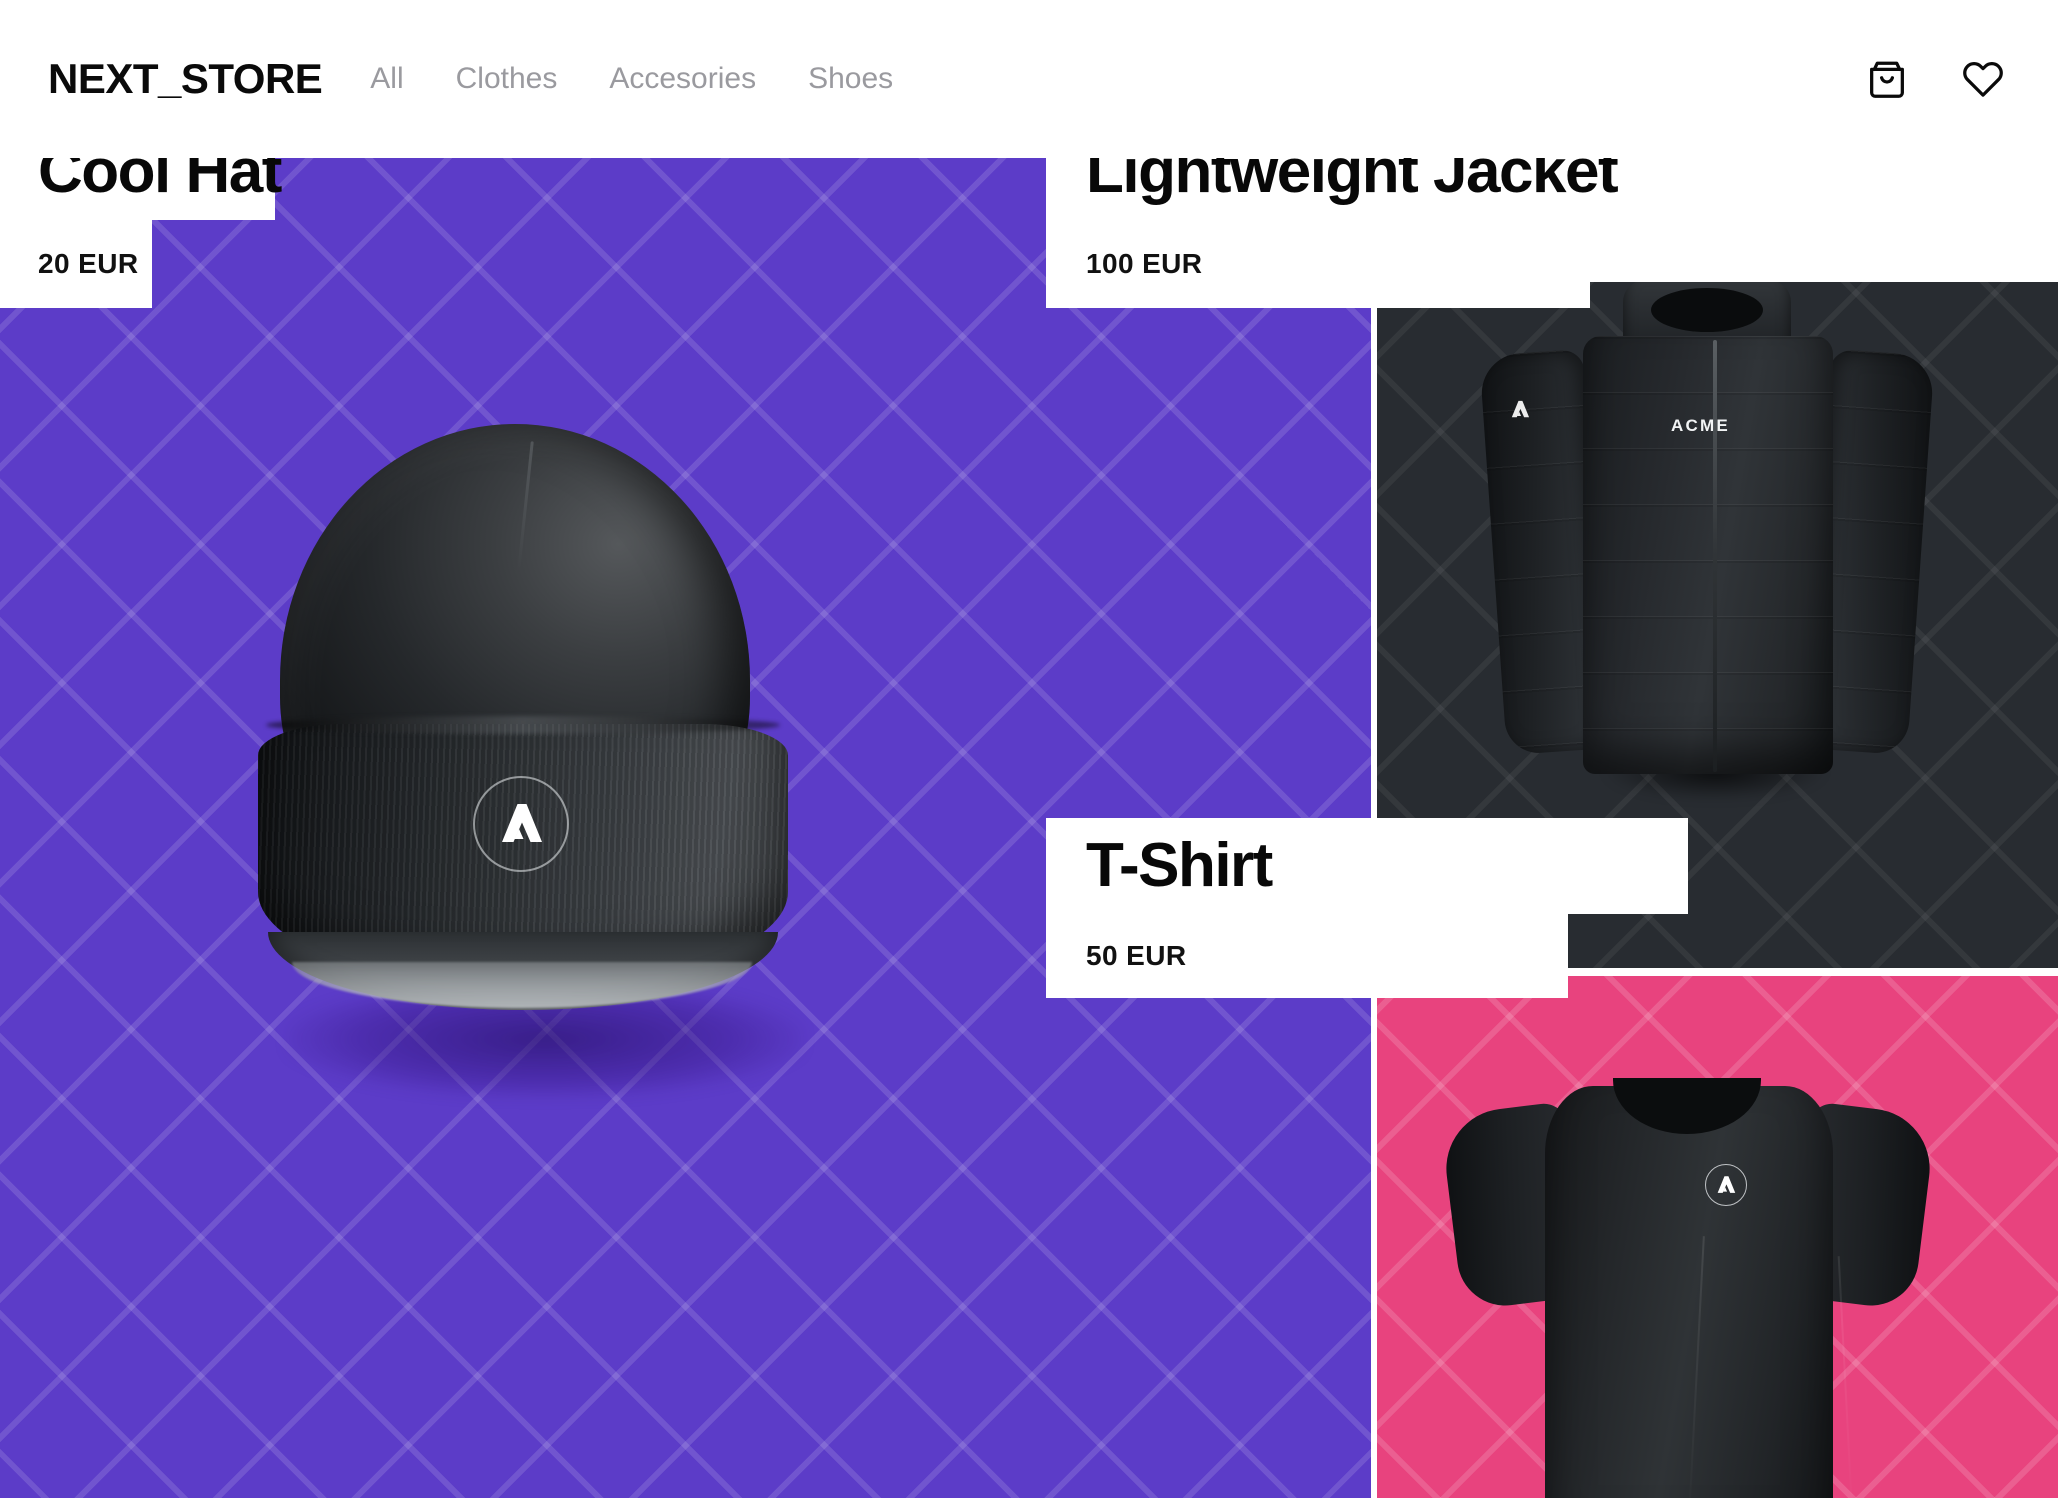  What do you see at coordinates (682, 79) in the screenshot?
I see `nav-item-accesories: Accesories` at bounding box center [682, 79].